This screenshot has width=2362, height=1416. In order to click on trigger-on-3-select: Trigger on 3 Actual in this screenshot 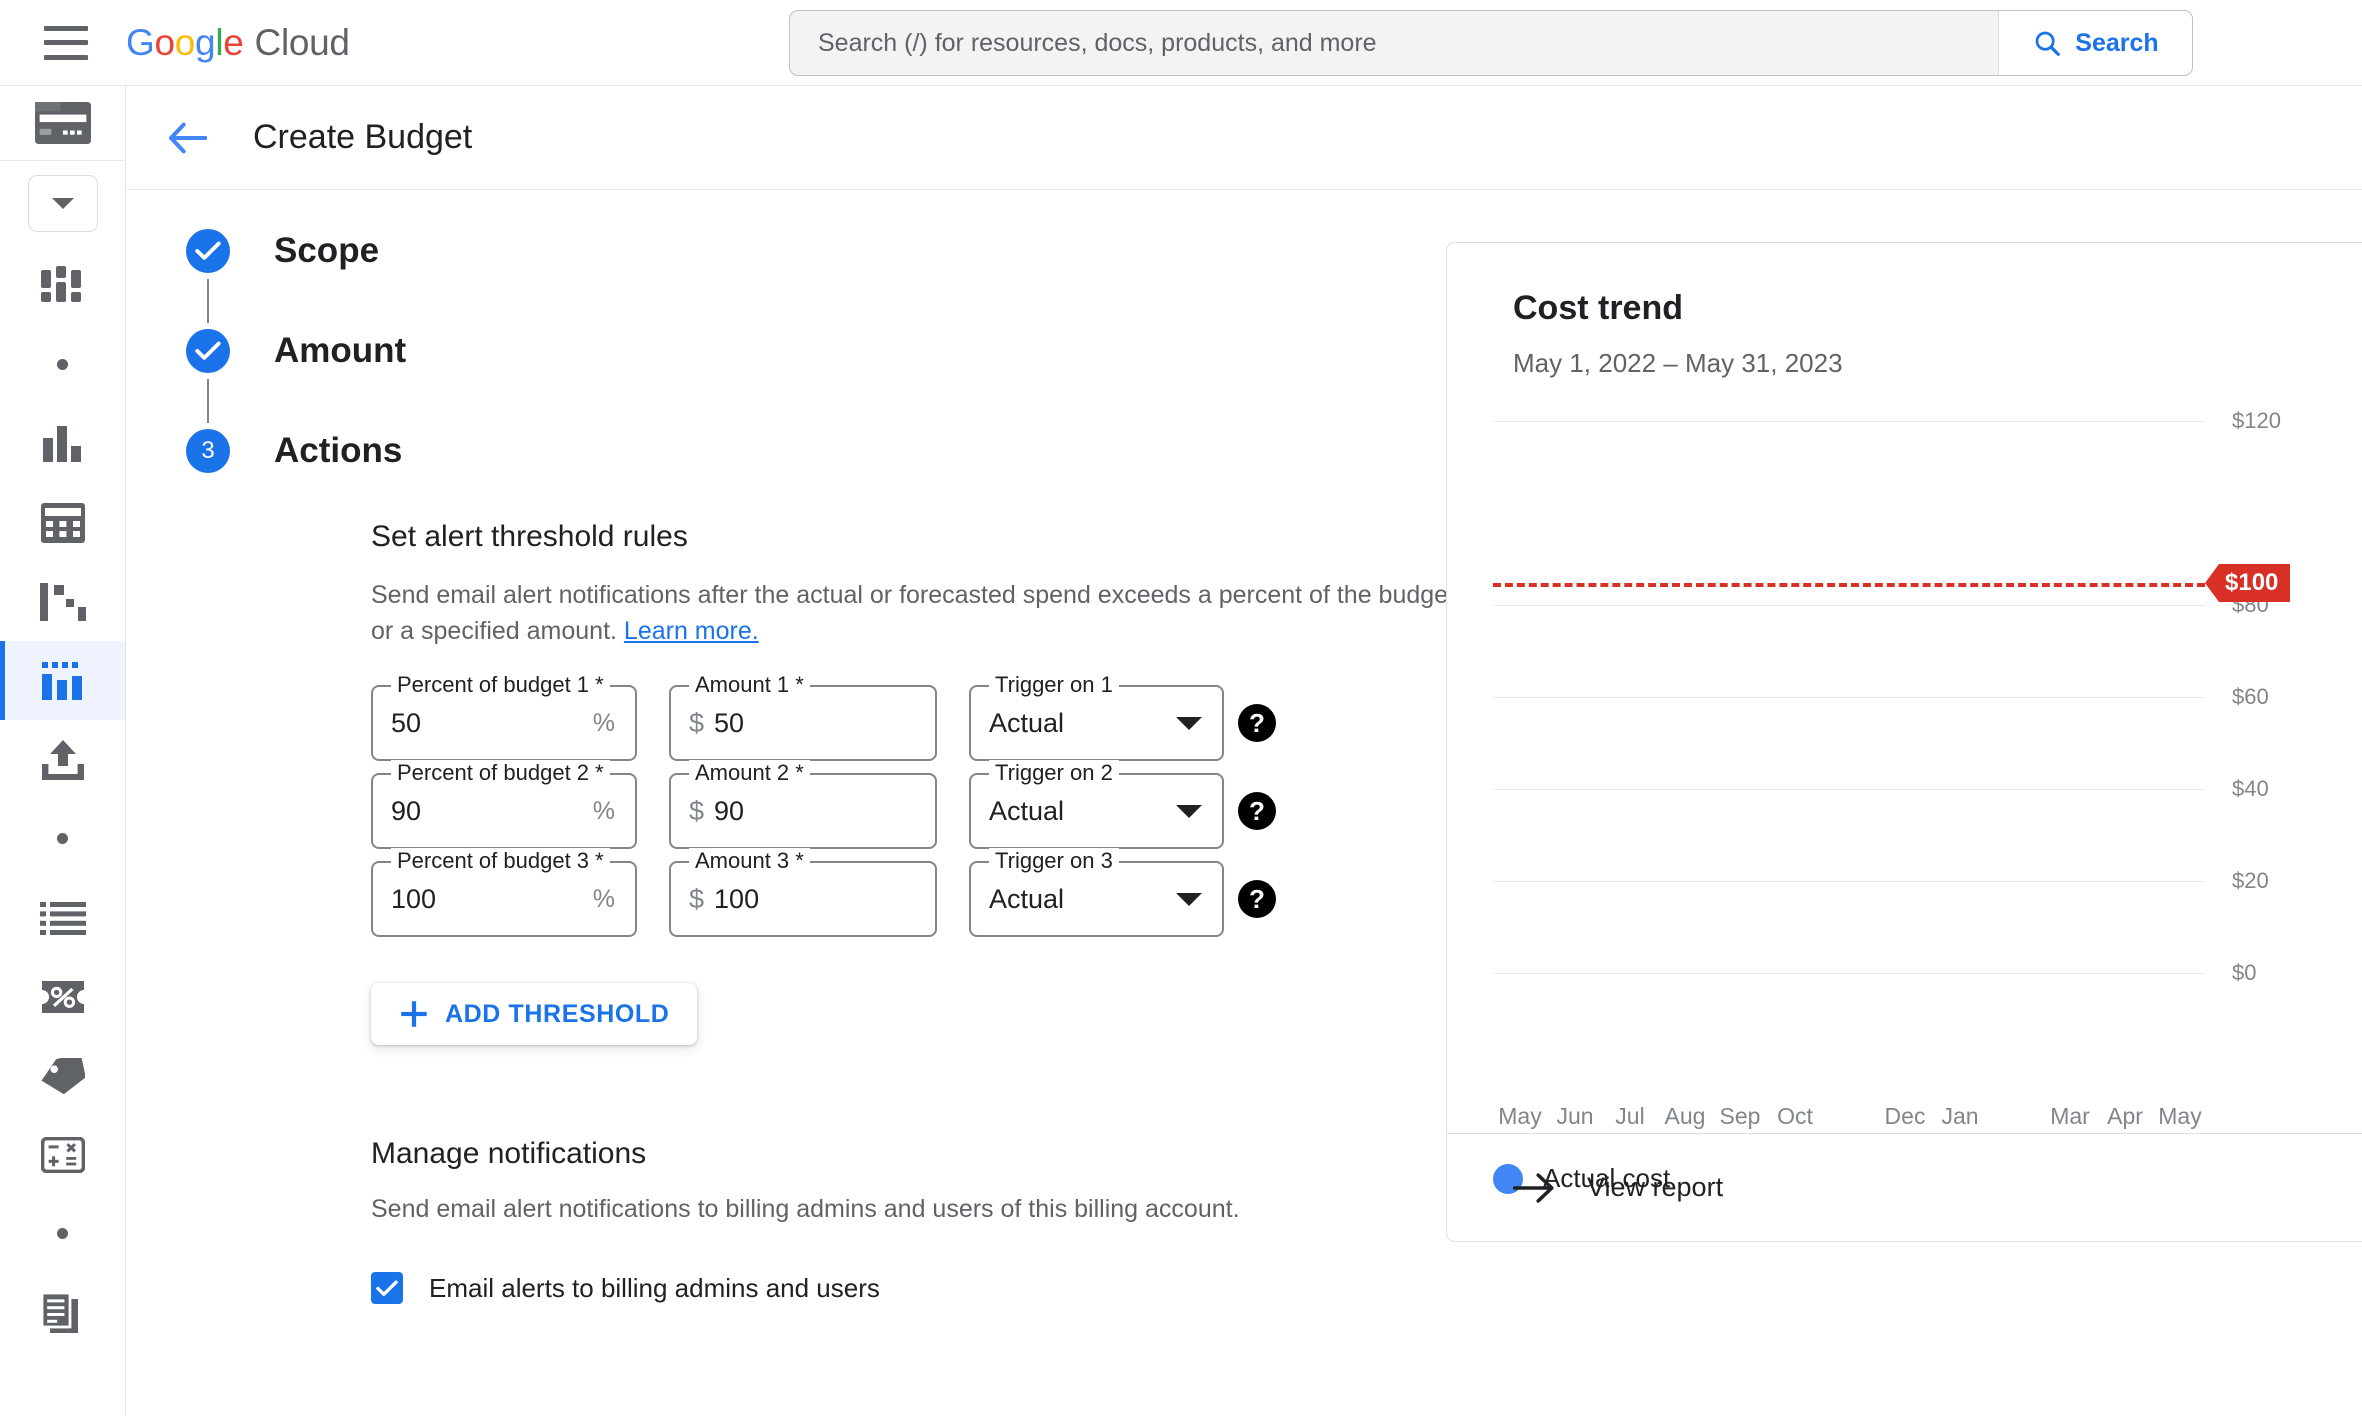, I will do `click(1096, 892)`.